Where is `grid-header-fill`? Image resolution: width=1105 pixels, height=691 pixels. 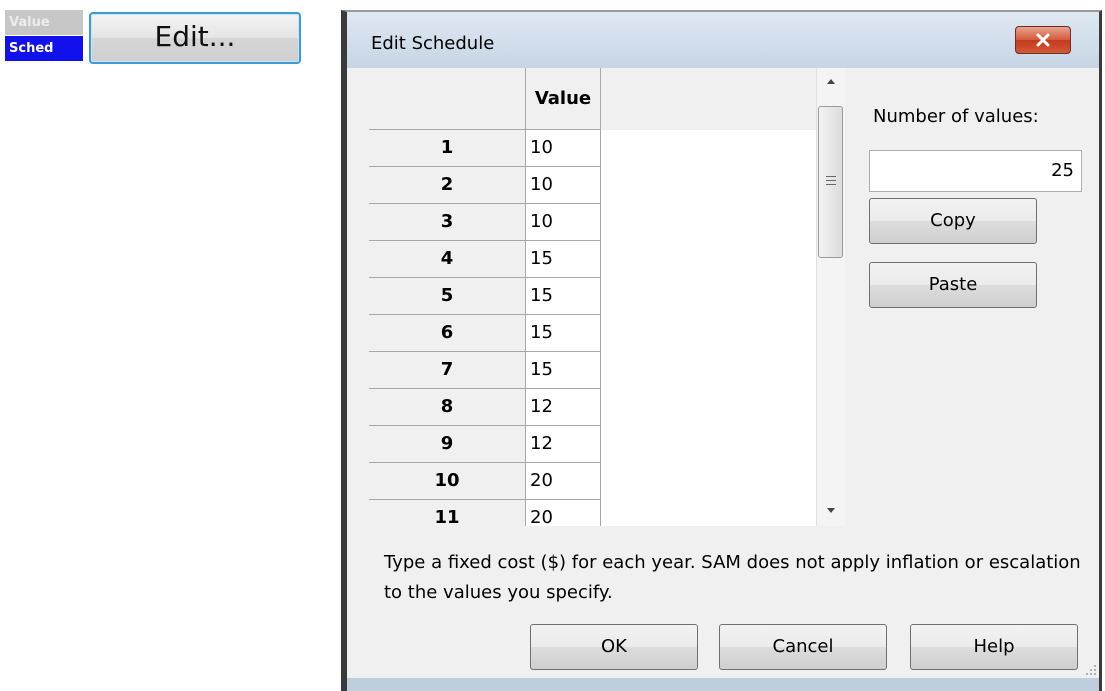
grid-header-fill is located at coordinates (719, 99).